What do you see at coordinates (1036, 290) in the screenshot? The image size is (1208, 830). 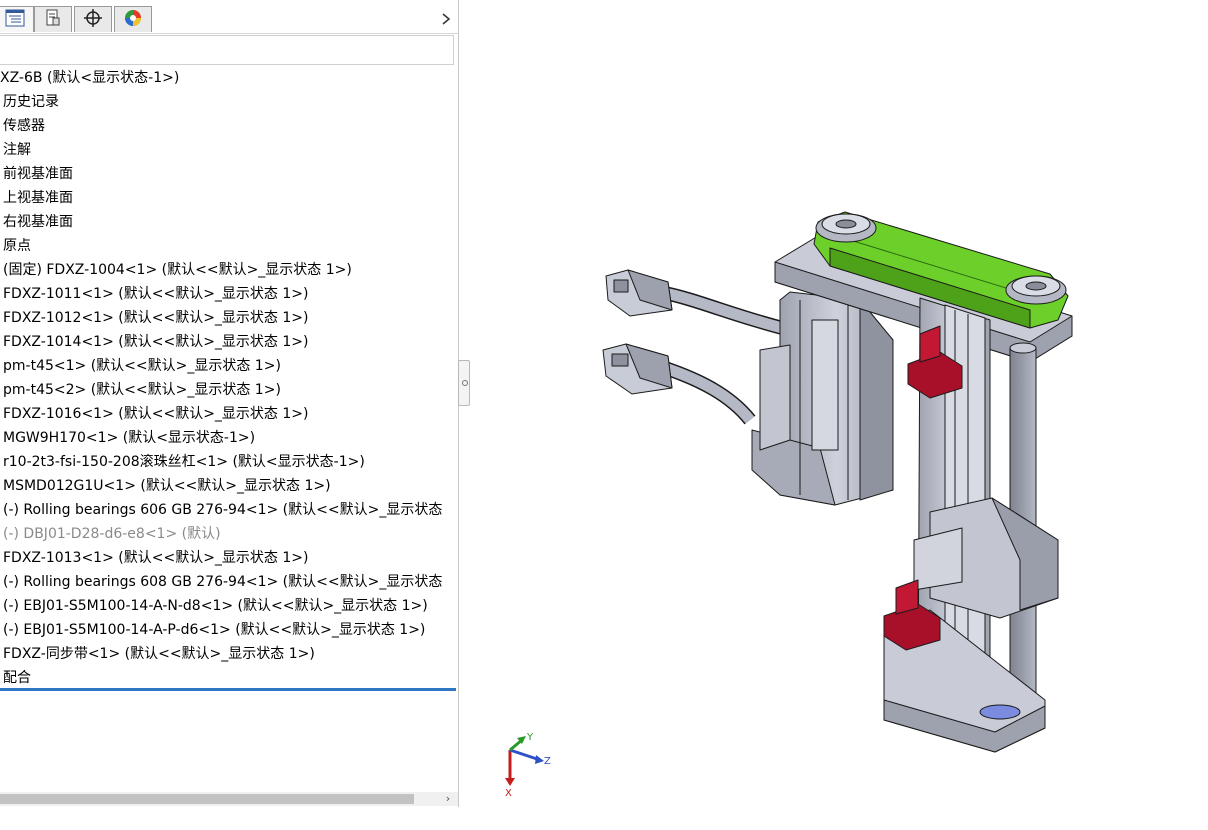 I see `pulley-right` at bounding box center [1036, 290].